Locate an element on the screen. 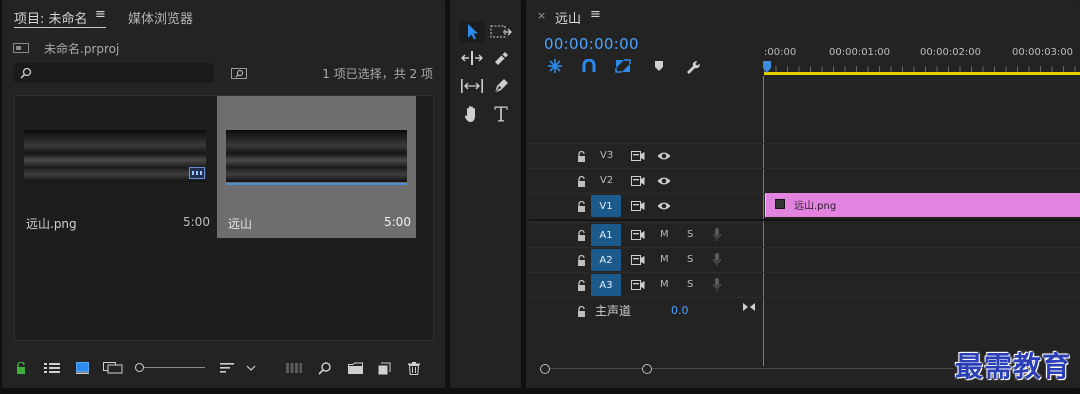 This screenshot has height=394, width=1080. new-bin-icon is located at coordinates (355, 368).